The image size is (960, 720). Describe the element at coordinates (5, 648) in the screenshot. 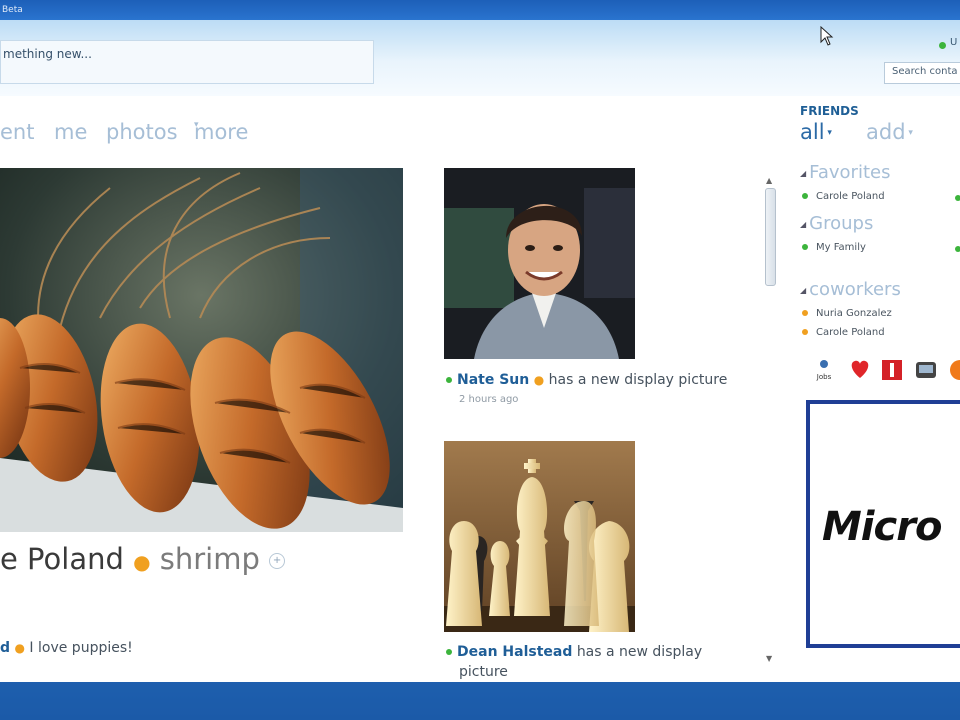

I see `status-update-name: d` at that location.